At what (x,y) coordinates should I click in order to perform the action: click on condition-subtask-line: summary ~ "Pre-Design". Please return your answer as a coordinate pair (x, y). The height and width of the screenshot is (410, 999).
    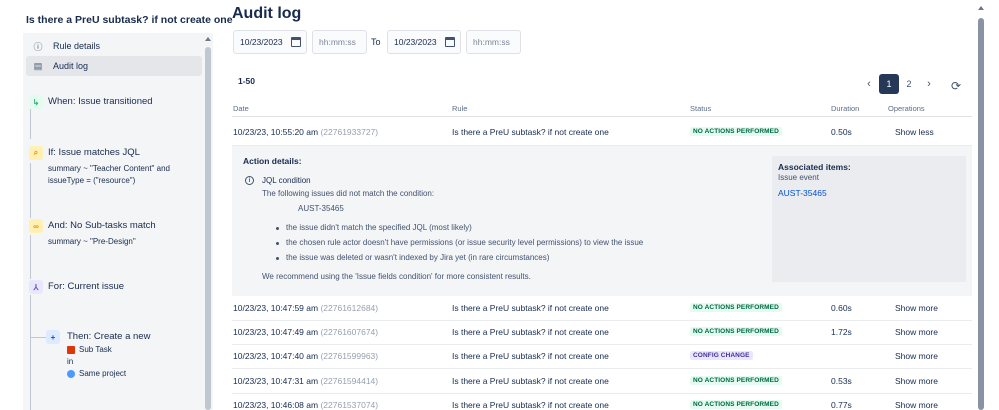
    Looking at the image, I should click on (92, 241).